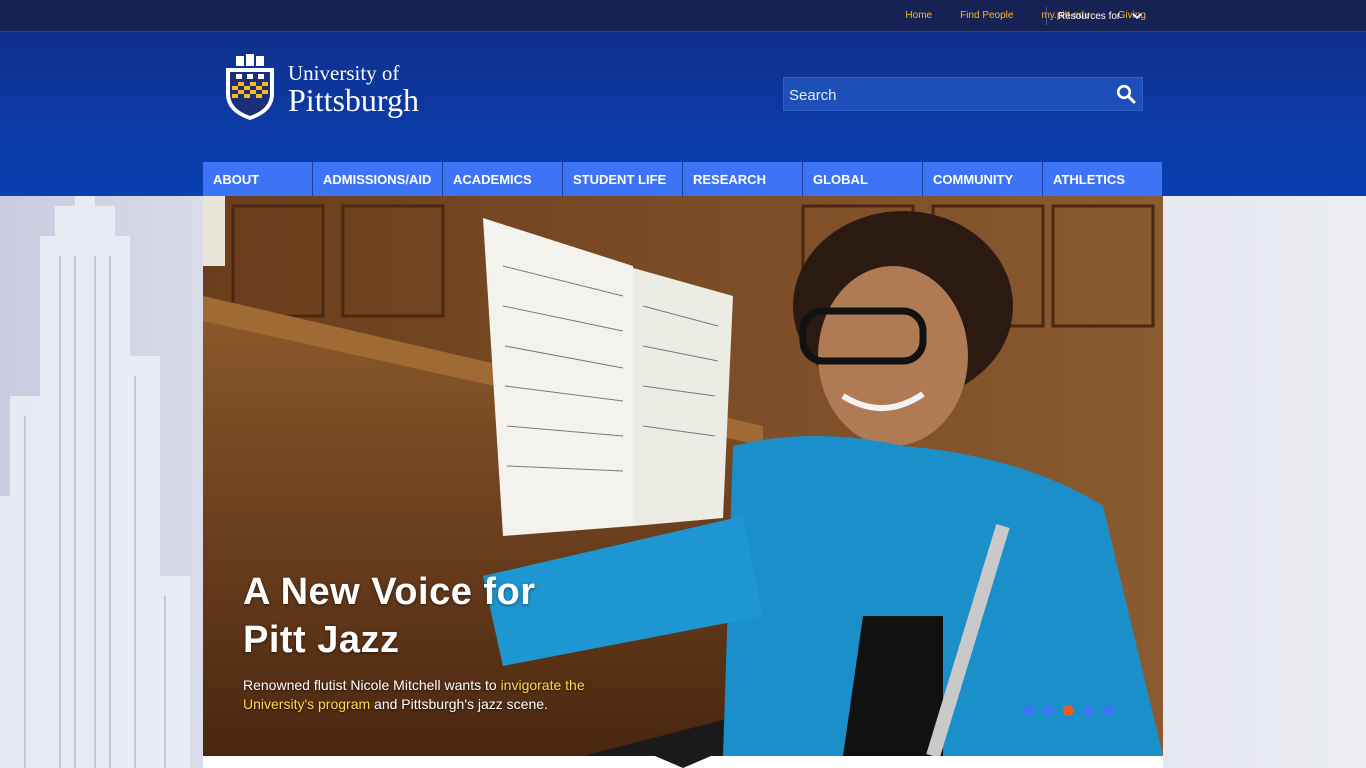  I want to click on resources-for-label: Resources for, so click(1089, 16).